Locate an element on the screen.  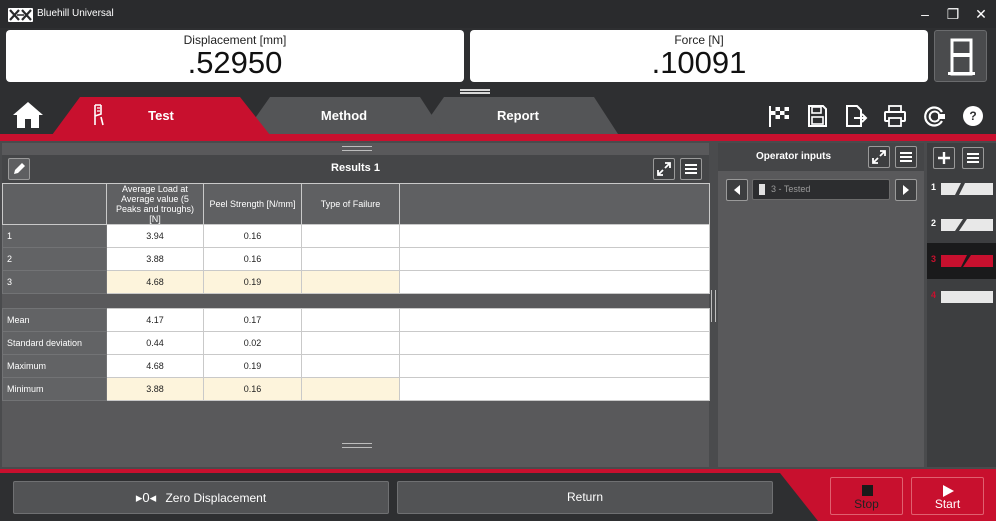
table-cell: 4.68 is located at coordinates (155, 282).